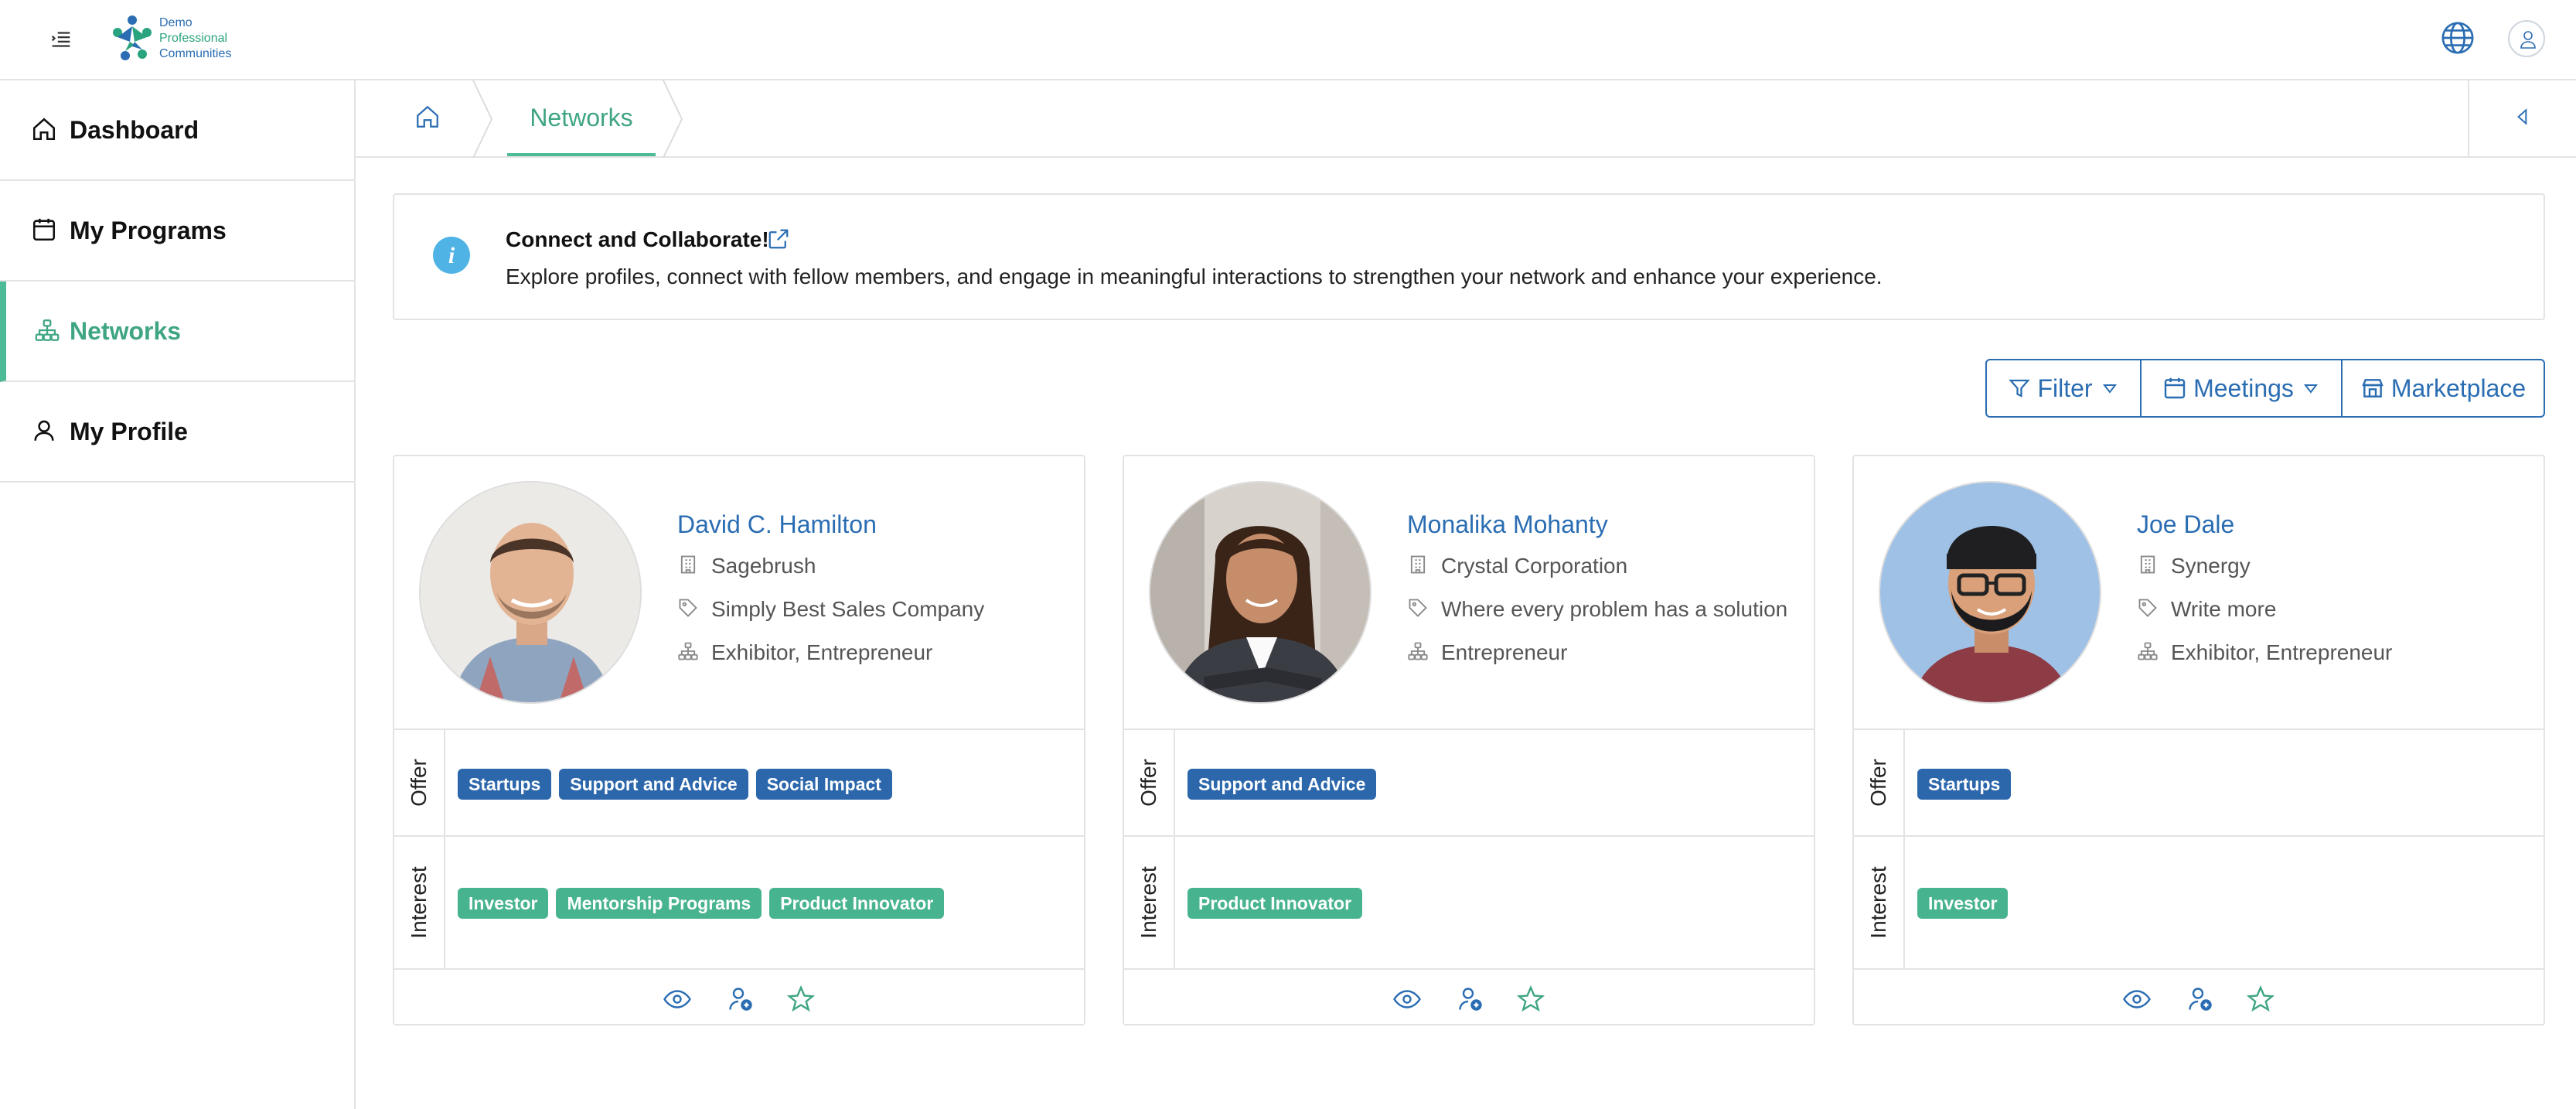 The image size is (2576, 1109). Describe the element at coordinates (2457, 38) in the screenshot. I see `globe-icon` at that location.